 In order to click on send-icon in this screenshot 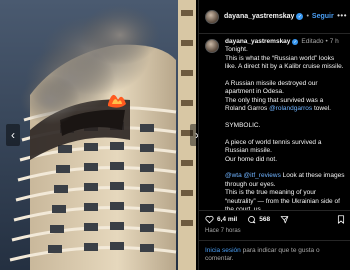, I will do `click(284, 220)`.